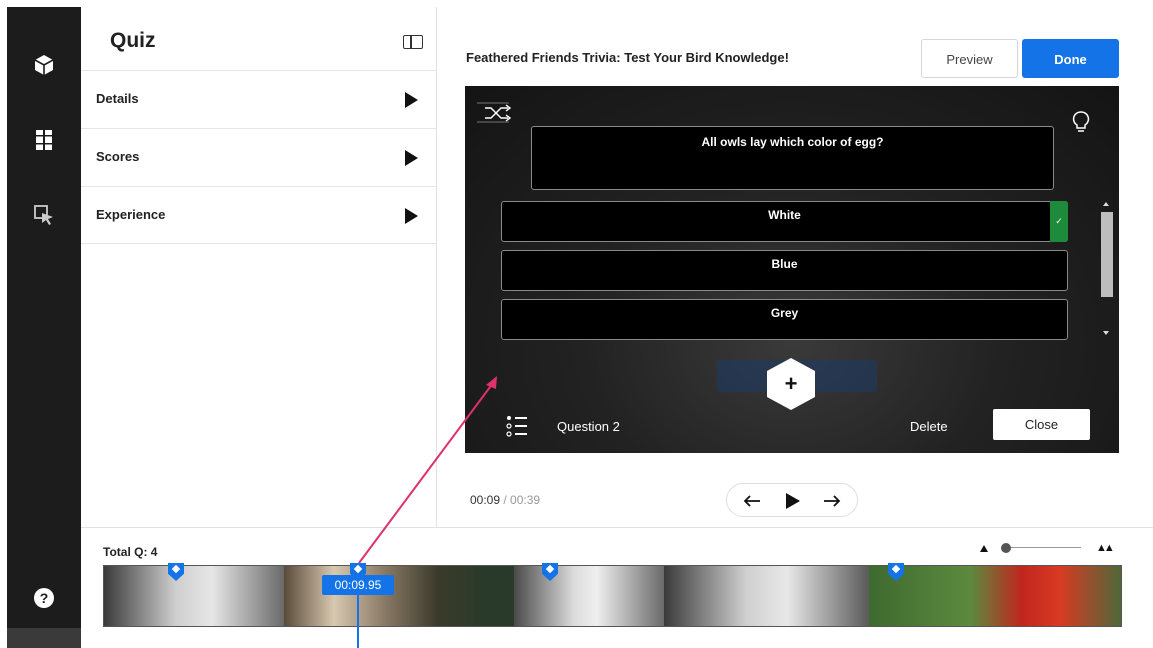  I want to click on total-questions: Total Q: 4, so click(130, 552).